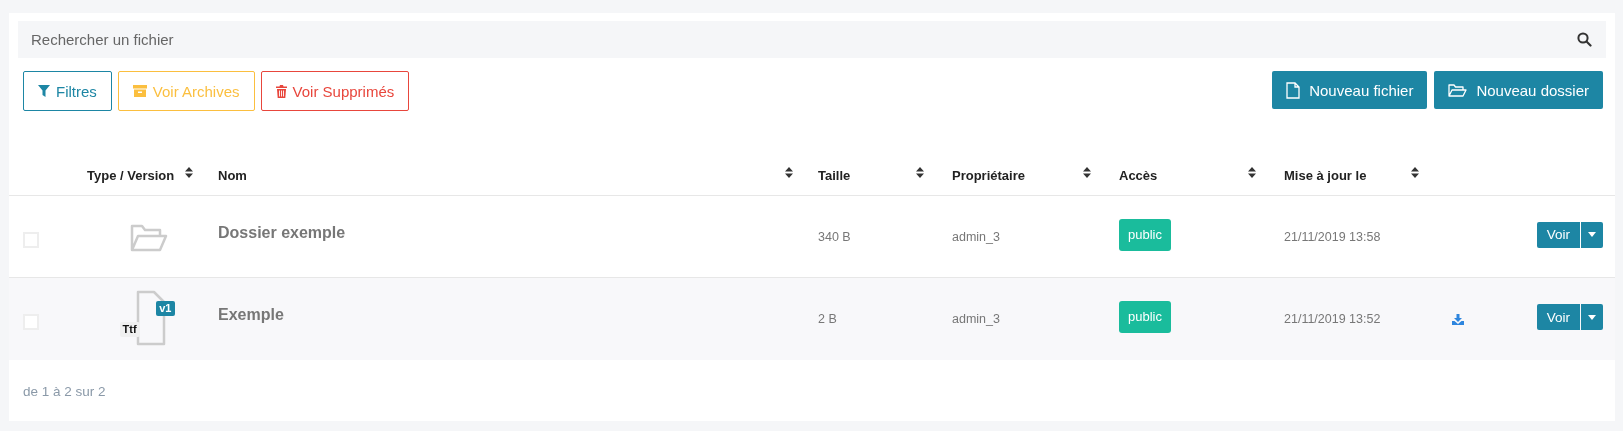 The image size is (1623, 431). What do you see at coordinates (335, 91) in the screenshot?
I see `deleted-button: Voir Supprimés` at bounding box center [335, 91].